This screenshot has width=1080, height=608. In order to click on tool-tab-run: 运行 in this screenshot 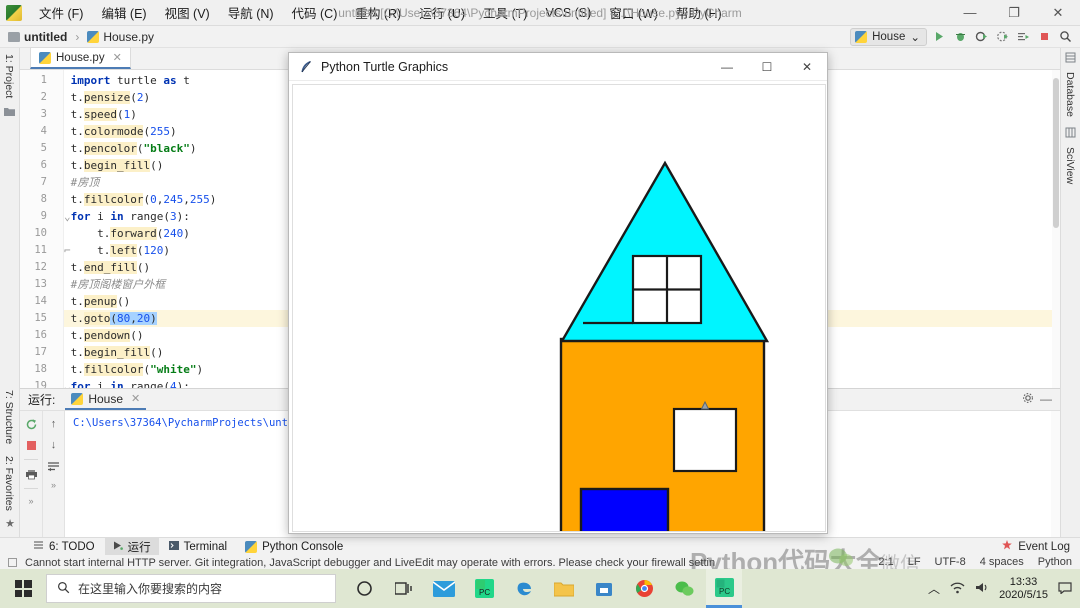, I will do `click(131, 546)`.